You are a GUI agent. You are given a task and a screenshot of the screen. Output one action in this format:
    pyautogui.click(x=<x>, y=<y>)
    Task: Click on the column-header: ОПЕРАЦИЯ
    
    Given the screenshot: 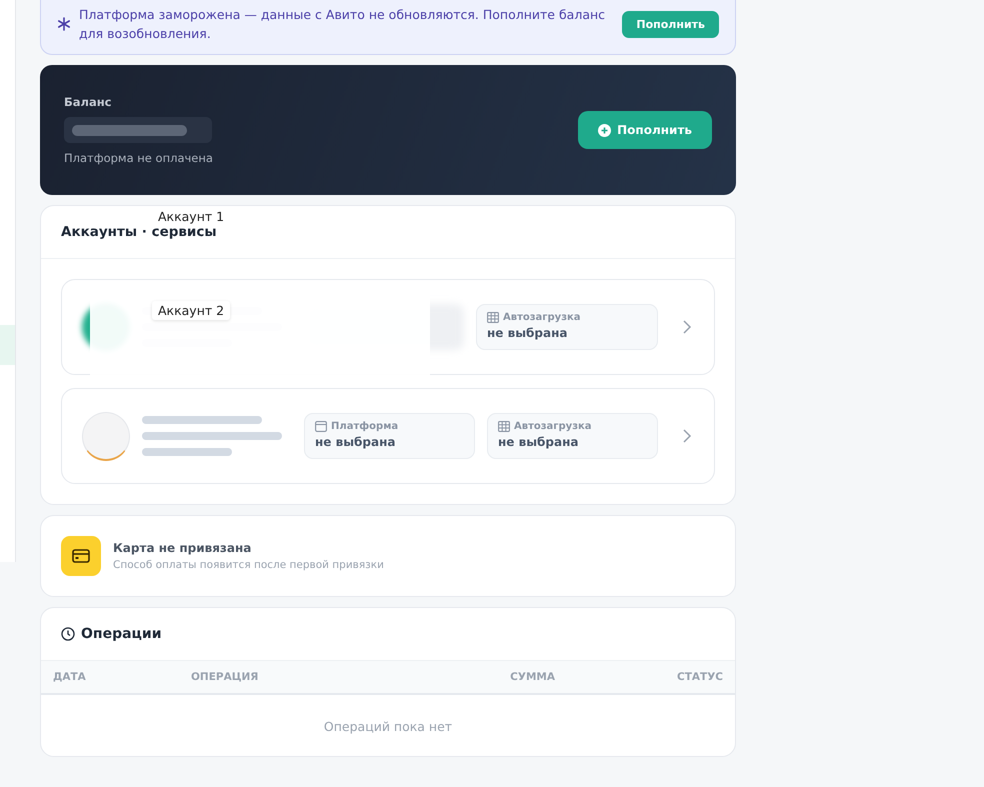 What is the action you would take?
    pyautogui.click(x=225, y=677)
    